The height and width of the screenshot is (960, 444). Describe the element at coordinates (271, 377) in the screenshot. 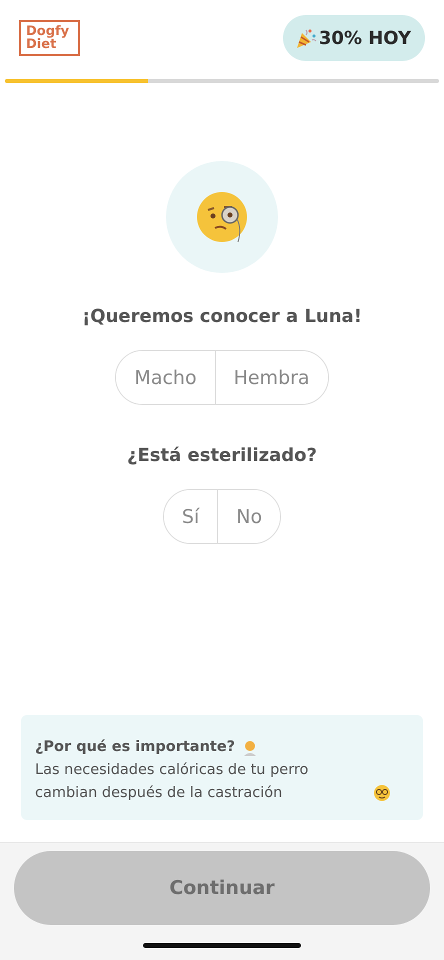

I see `option-button: Hembra` at that location.